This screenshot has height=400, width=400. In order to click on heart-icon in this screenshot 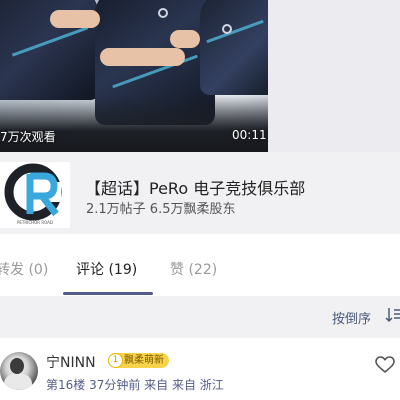, I will do `click(385, 365)`.